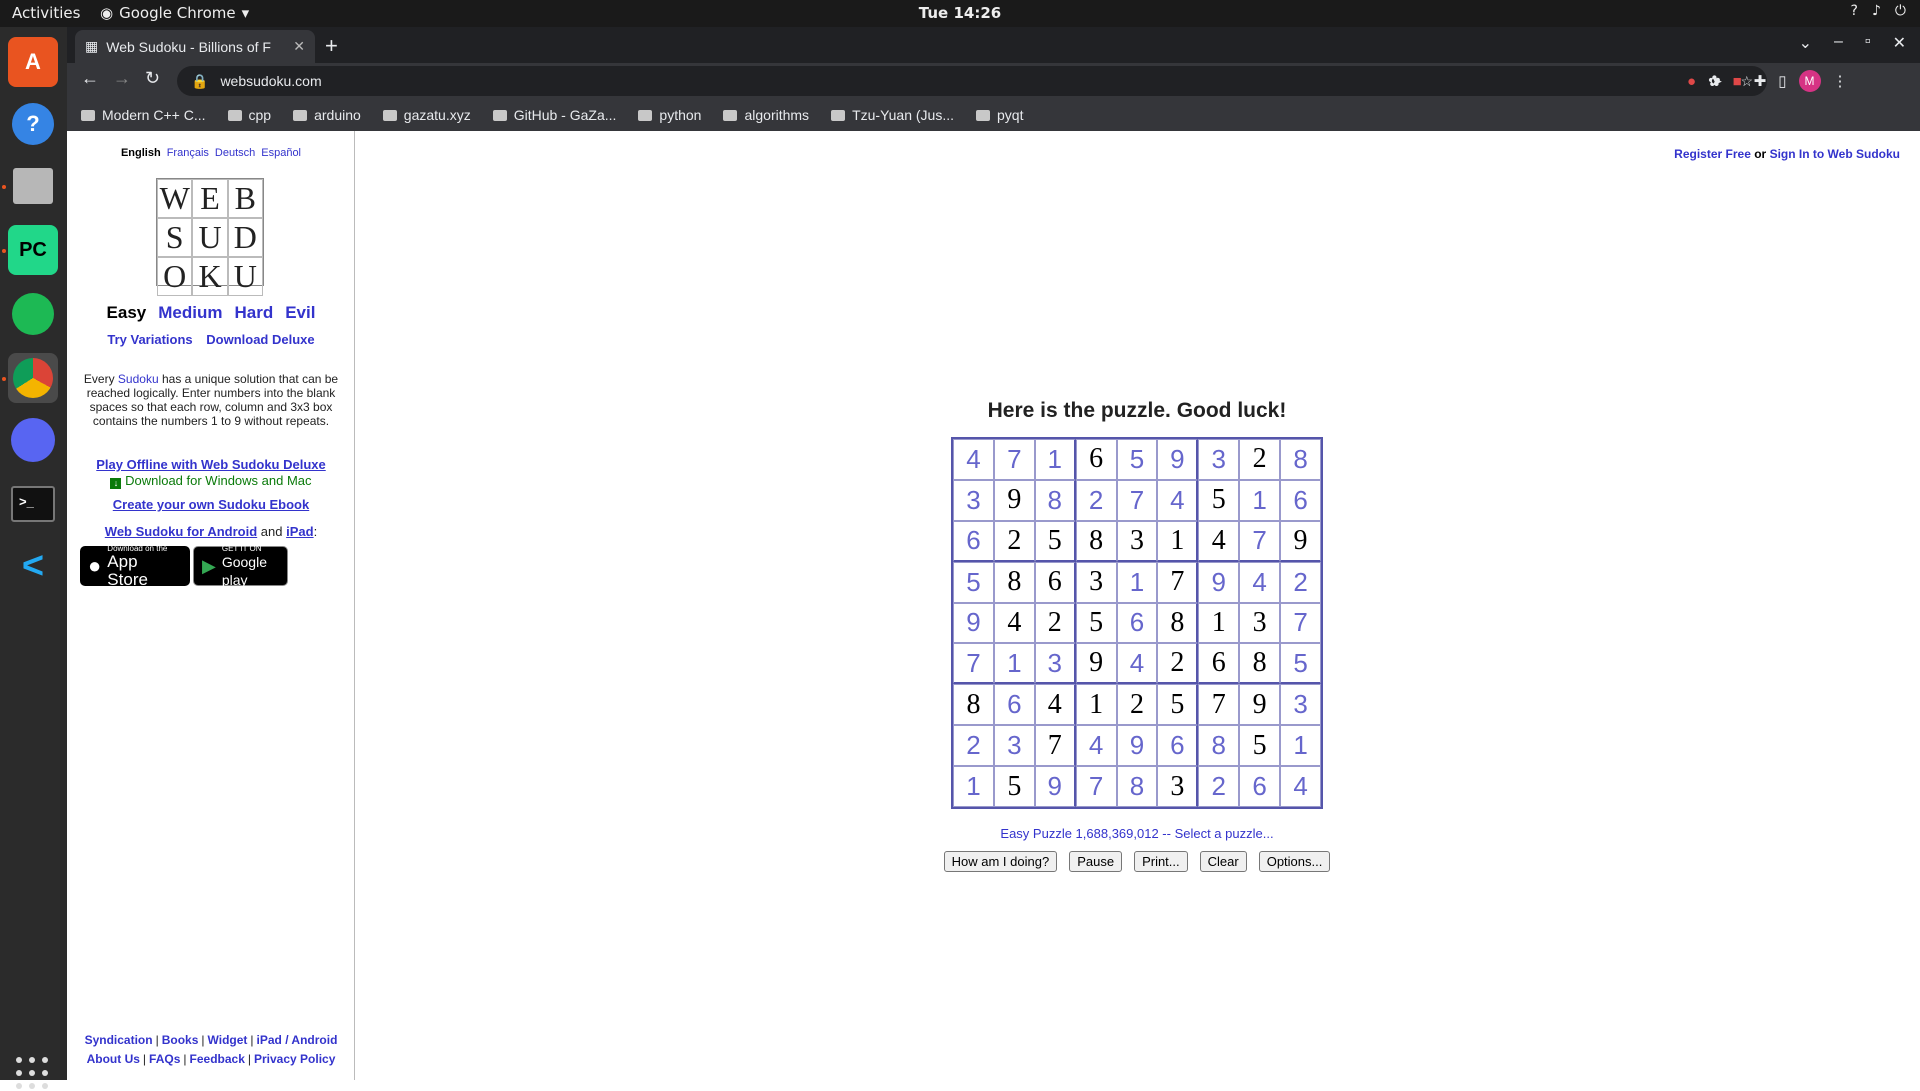 This screenshot has height=1091, width=1920. What do you see at coordinates (999, 115) in the screenshot?
I see `bookmark-item: pyqt` at bounding box center [999, 115].